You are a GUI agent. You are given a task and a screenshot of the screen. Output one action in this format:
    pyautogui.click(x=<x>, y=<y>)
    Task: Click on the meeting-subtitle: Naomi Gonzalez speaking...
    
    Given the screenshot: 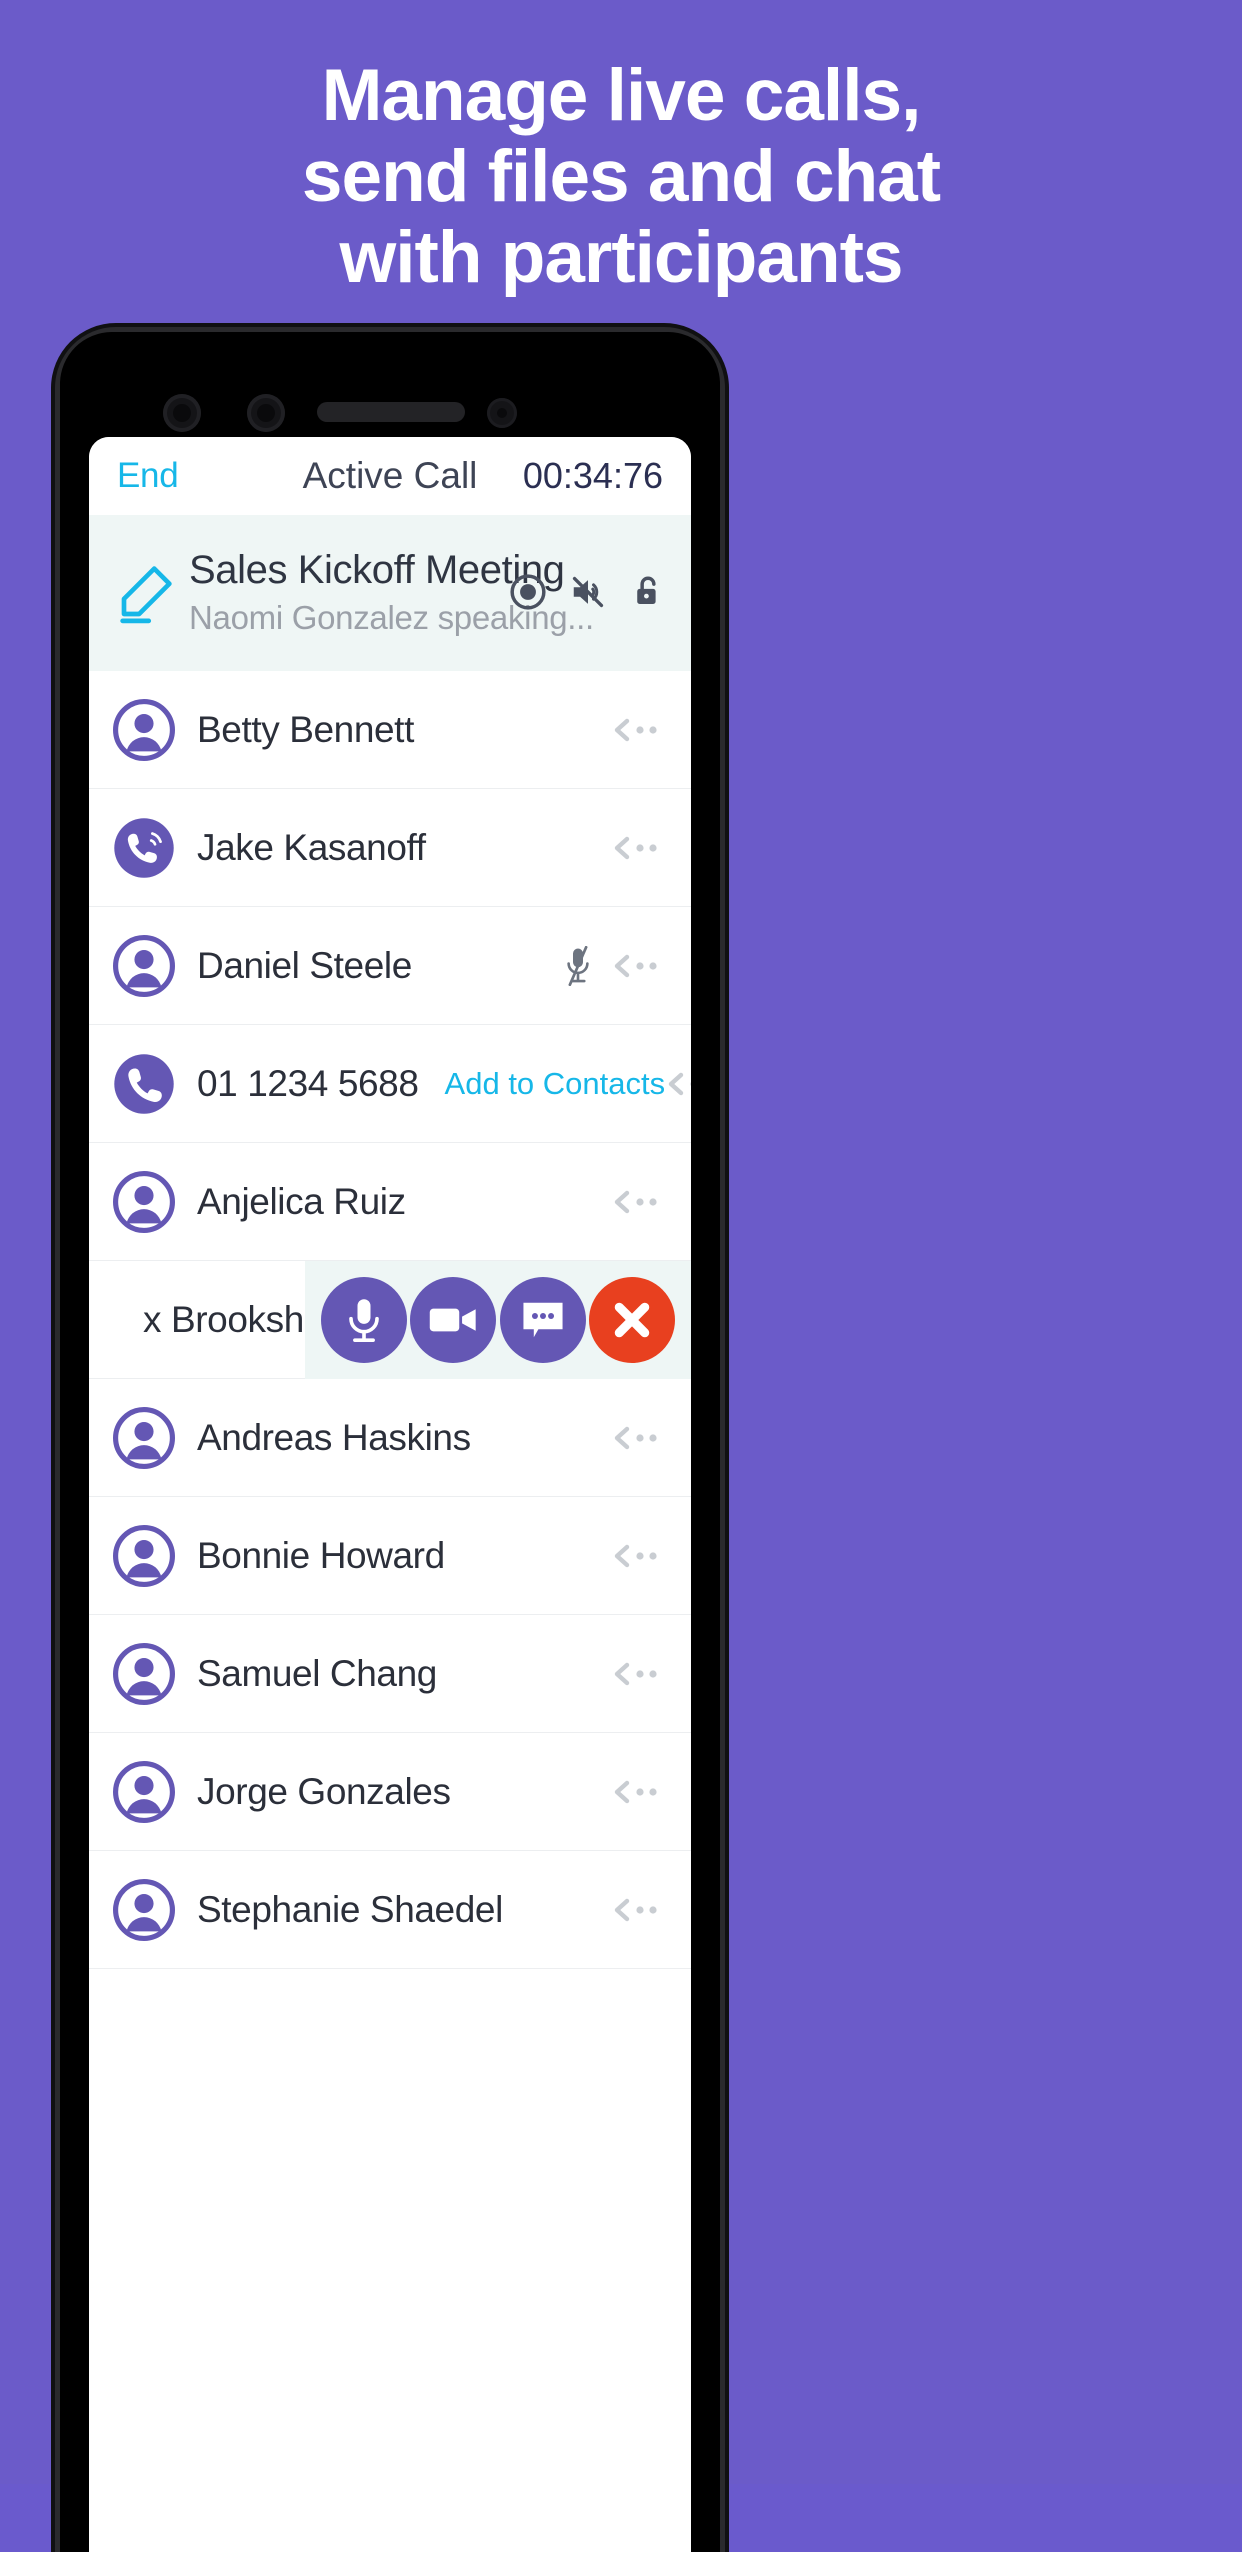 What is the action you would take?
    pyautogui.click(x=344, y=618)
    